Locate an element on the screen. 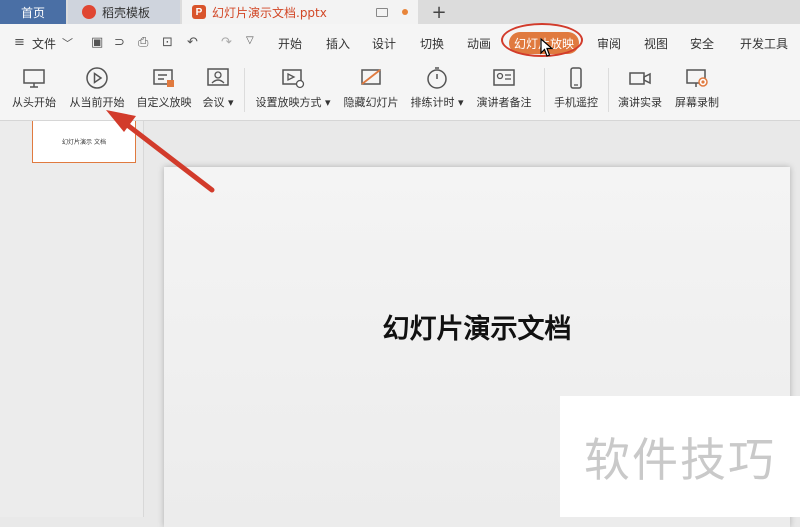  hamburger-icon: ≡ is located at coordinates (19, 42).